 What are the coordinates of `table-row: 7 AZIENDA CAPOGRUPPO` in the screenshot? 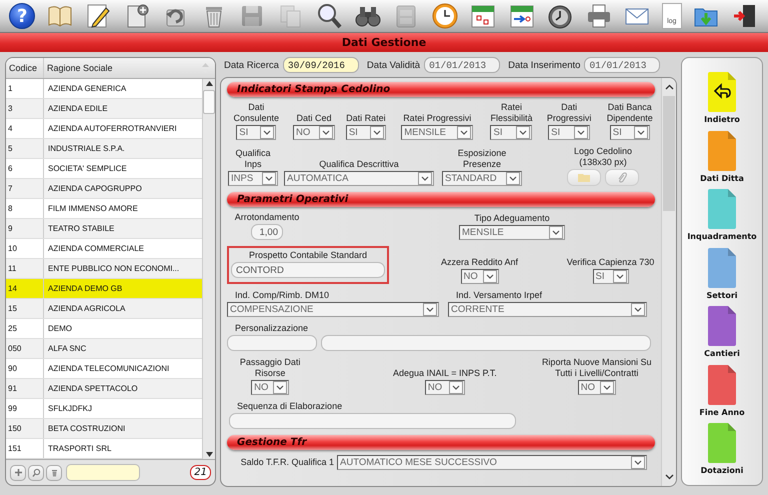 It's located at (104, 189).